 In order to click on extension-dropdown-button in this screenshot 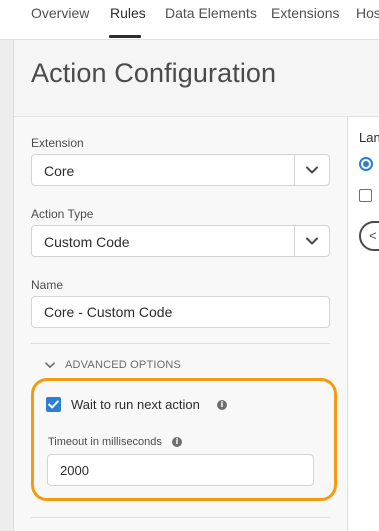, I will do `click(311, 170)`.